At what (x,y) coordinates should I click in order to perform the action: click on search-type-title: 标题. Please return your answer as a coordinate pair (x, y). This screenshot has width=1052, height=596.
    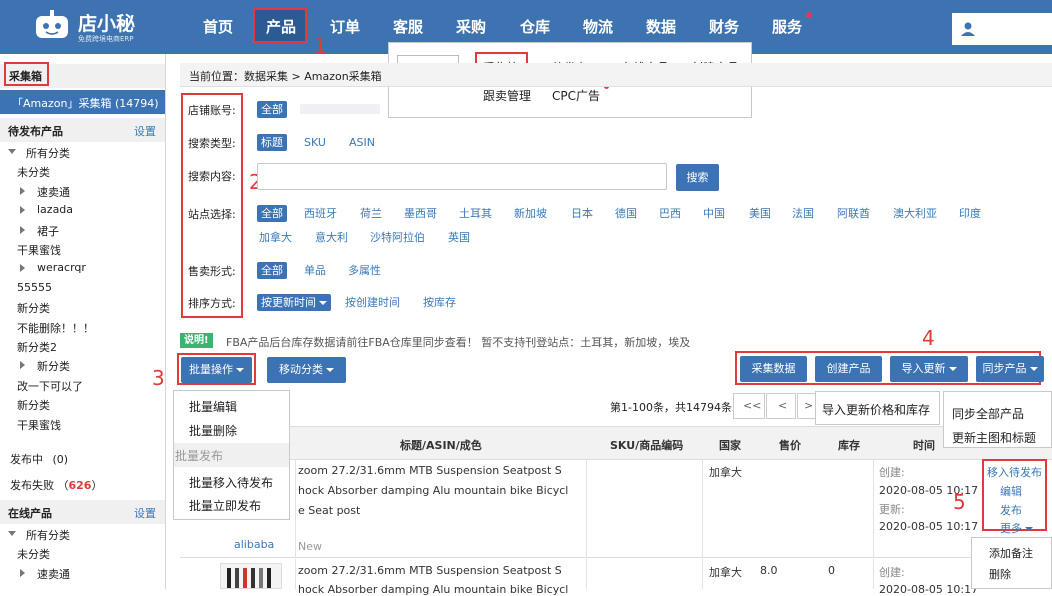
    Looking at the image, I should click on (272, 142).